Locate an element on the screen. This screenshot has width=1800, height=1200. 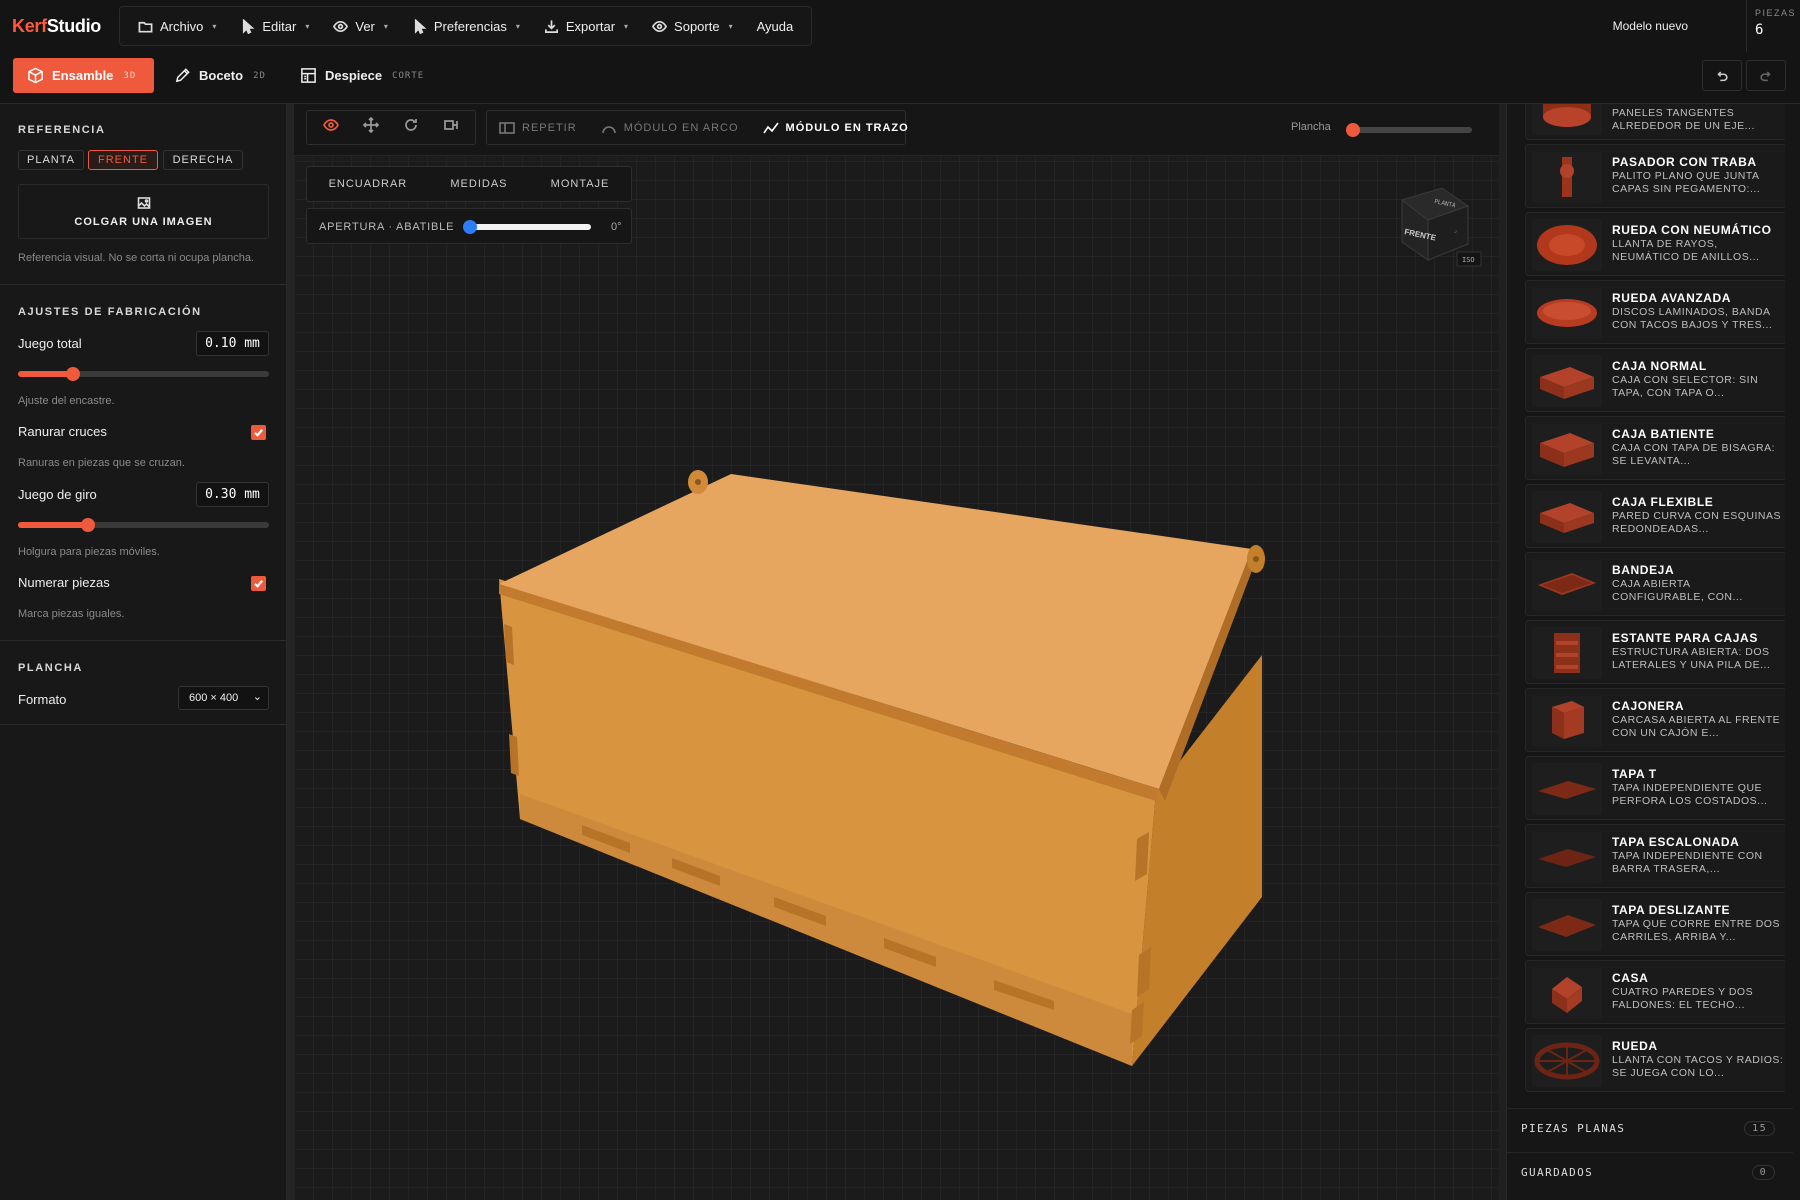
arc-icon is located at coordinates (608, 129).